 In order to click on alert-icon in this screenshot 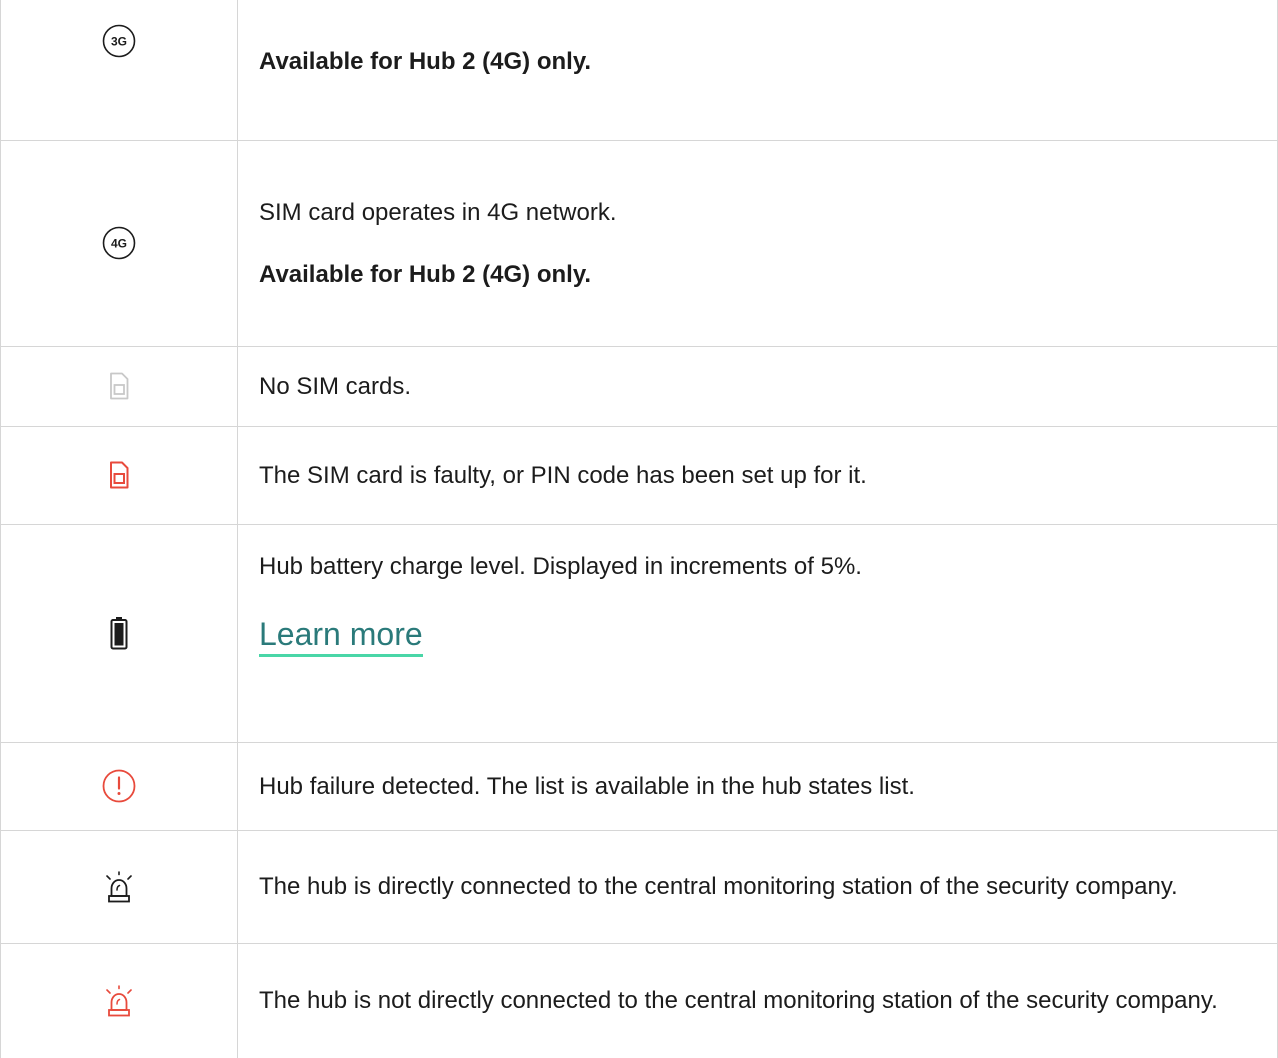, I will do `click(119, 786)`.